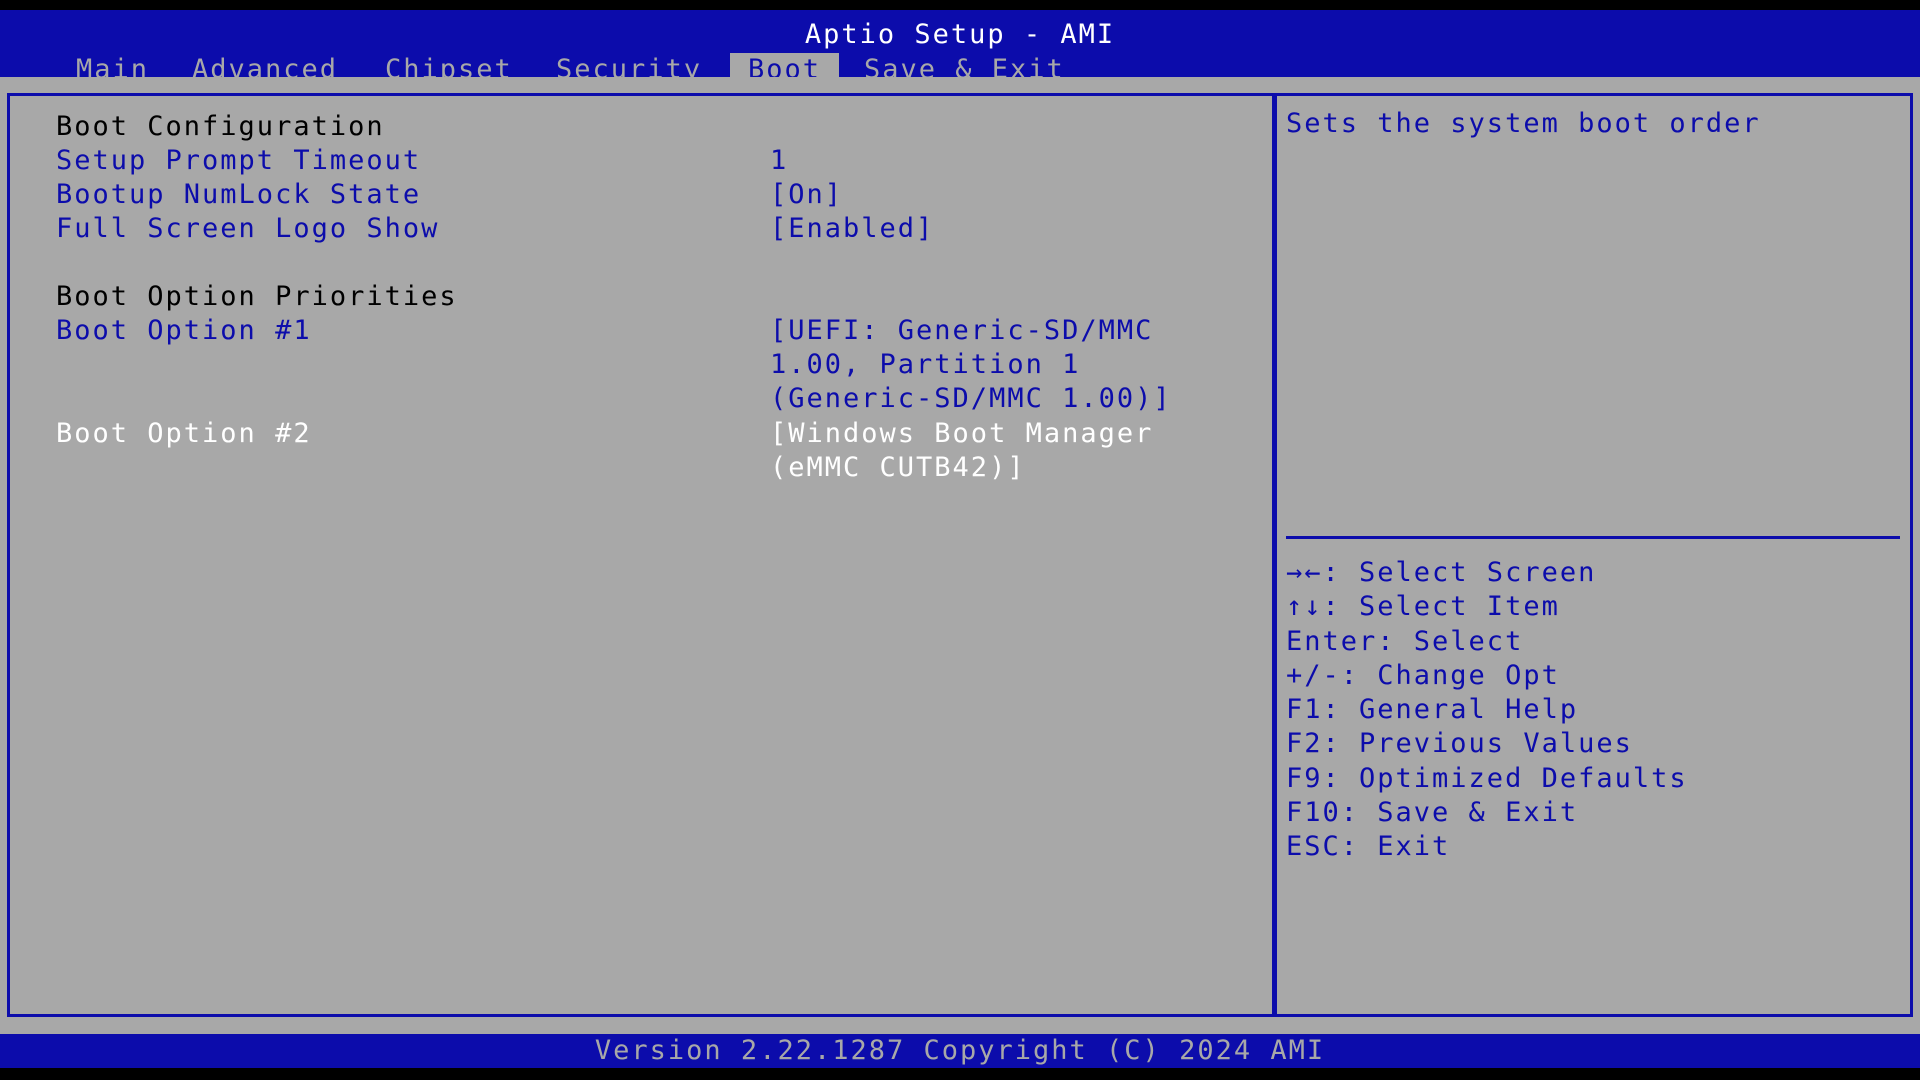 Image resolution: width=1920 pixels, height=1080 pixels. Describe the element at coordinates (806, 195) in the screenshot. I see `numlock-state-value: [On]` at that location.